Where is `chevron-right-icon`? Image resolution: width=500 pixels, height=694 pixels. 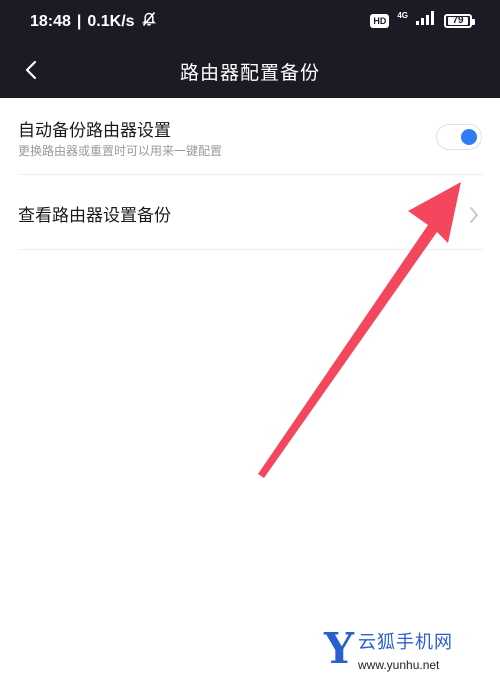 chevron-right-icon is located at coordinates (474, 217).